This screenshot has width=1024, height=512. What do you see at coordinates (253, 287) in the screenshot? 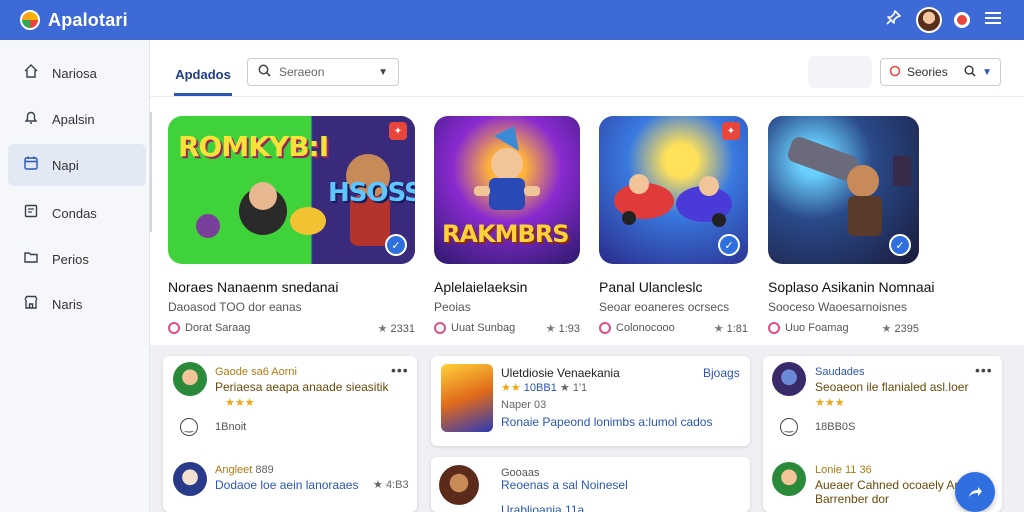
I see `card-title: Noraes Nanaenm snedanai` at bounding box center [253, 287].